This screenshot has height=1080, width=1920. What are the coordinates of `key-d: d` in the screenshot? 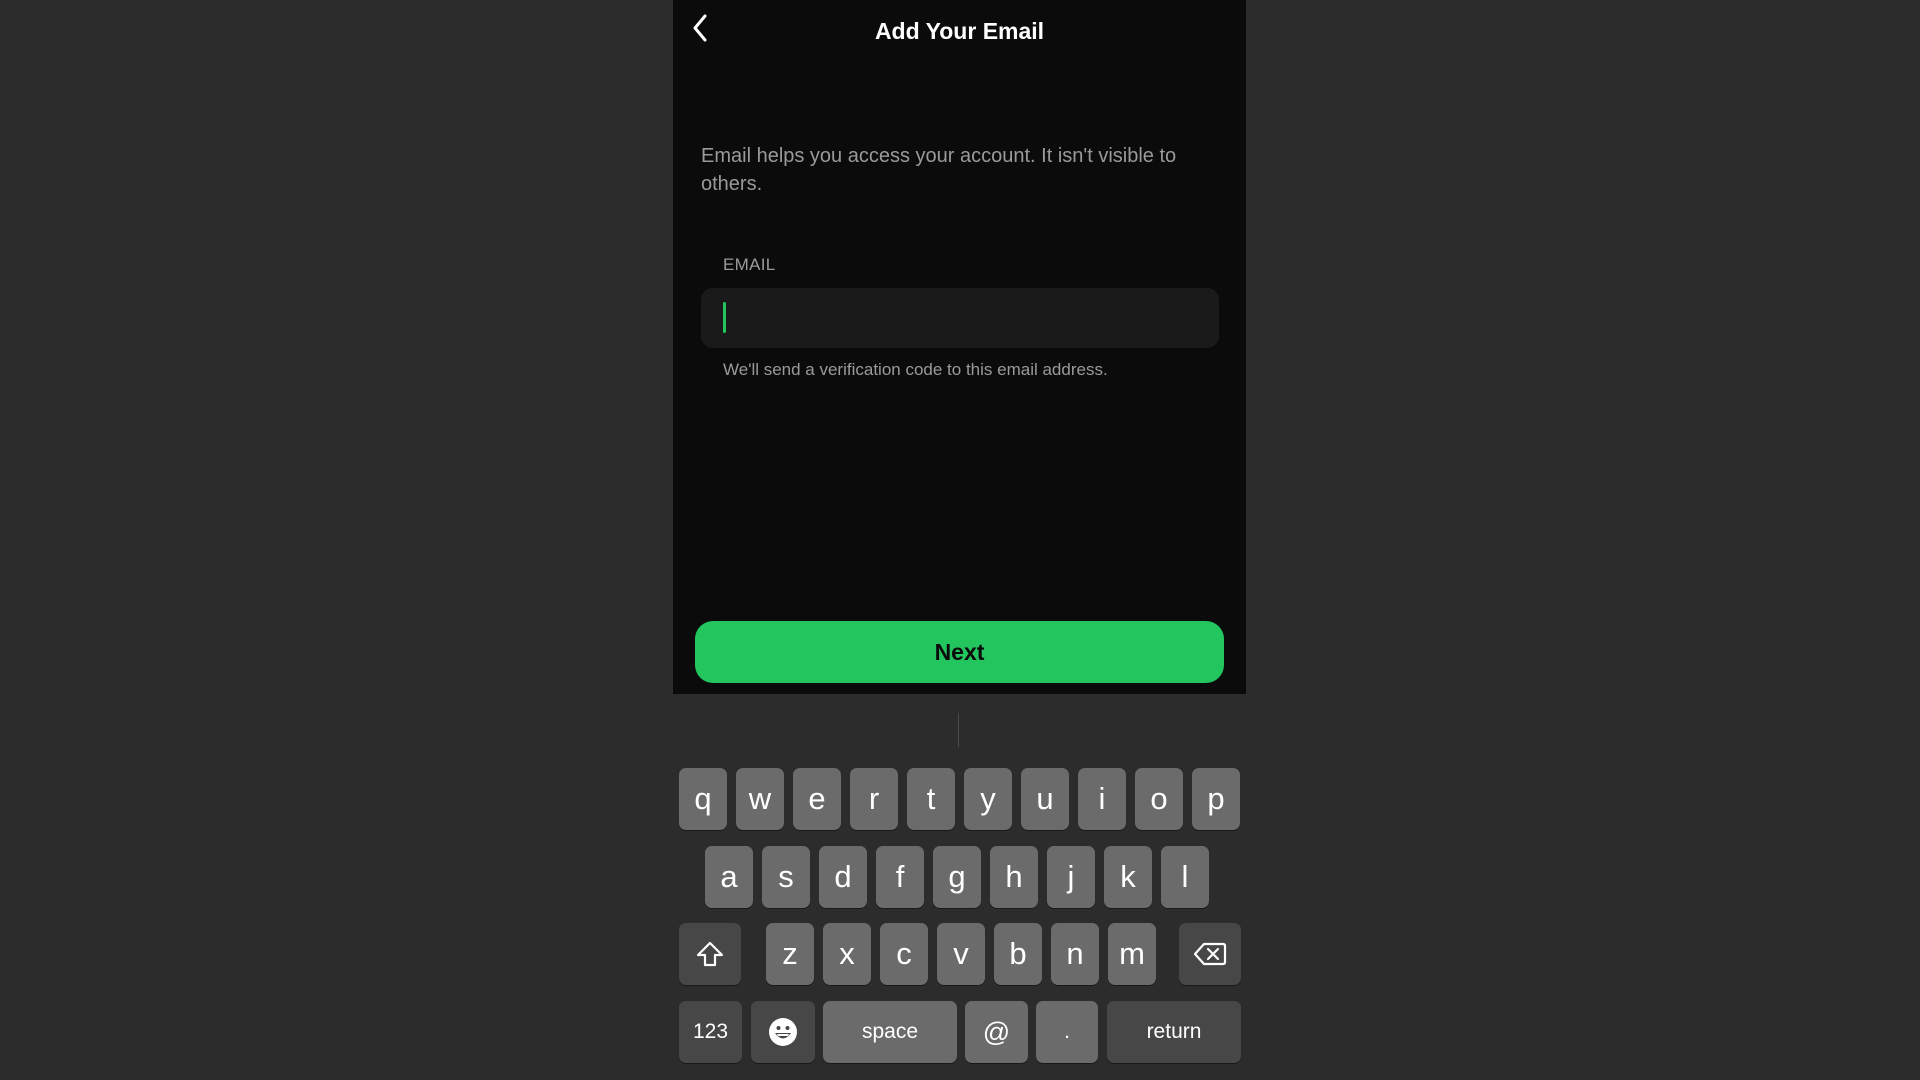 It's located at (843, 877).